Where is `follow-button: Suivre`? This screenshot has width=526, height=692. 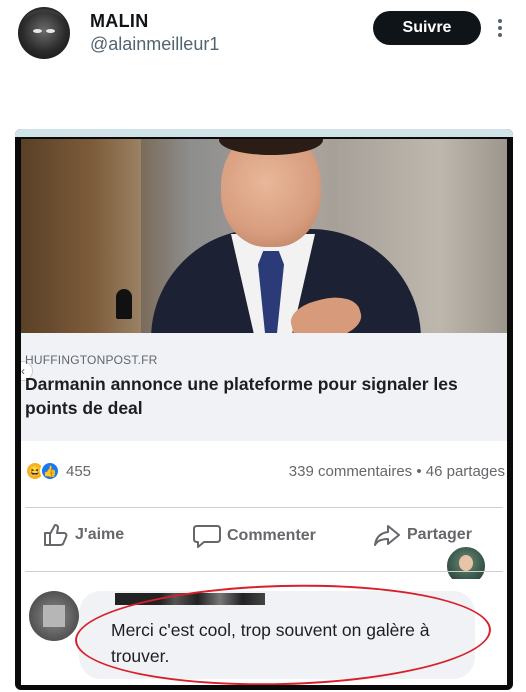
follow-button: Suivre is located at coordinates (427, 28).